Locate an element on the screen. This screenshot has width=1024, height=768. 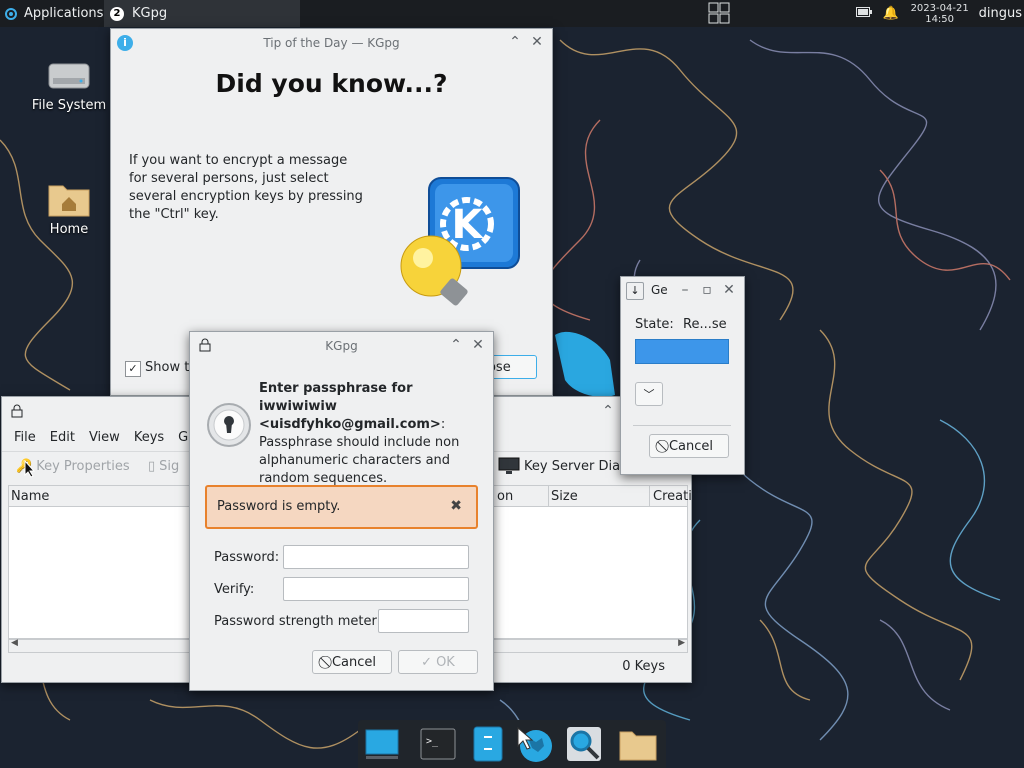
sign-button: ▯ Sig is located at coordinates (163, 466).